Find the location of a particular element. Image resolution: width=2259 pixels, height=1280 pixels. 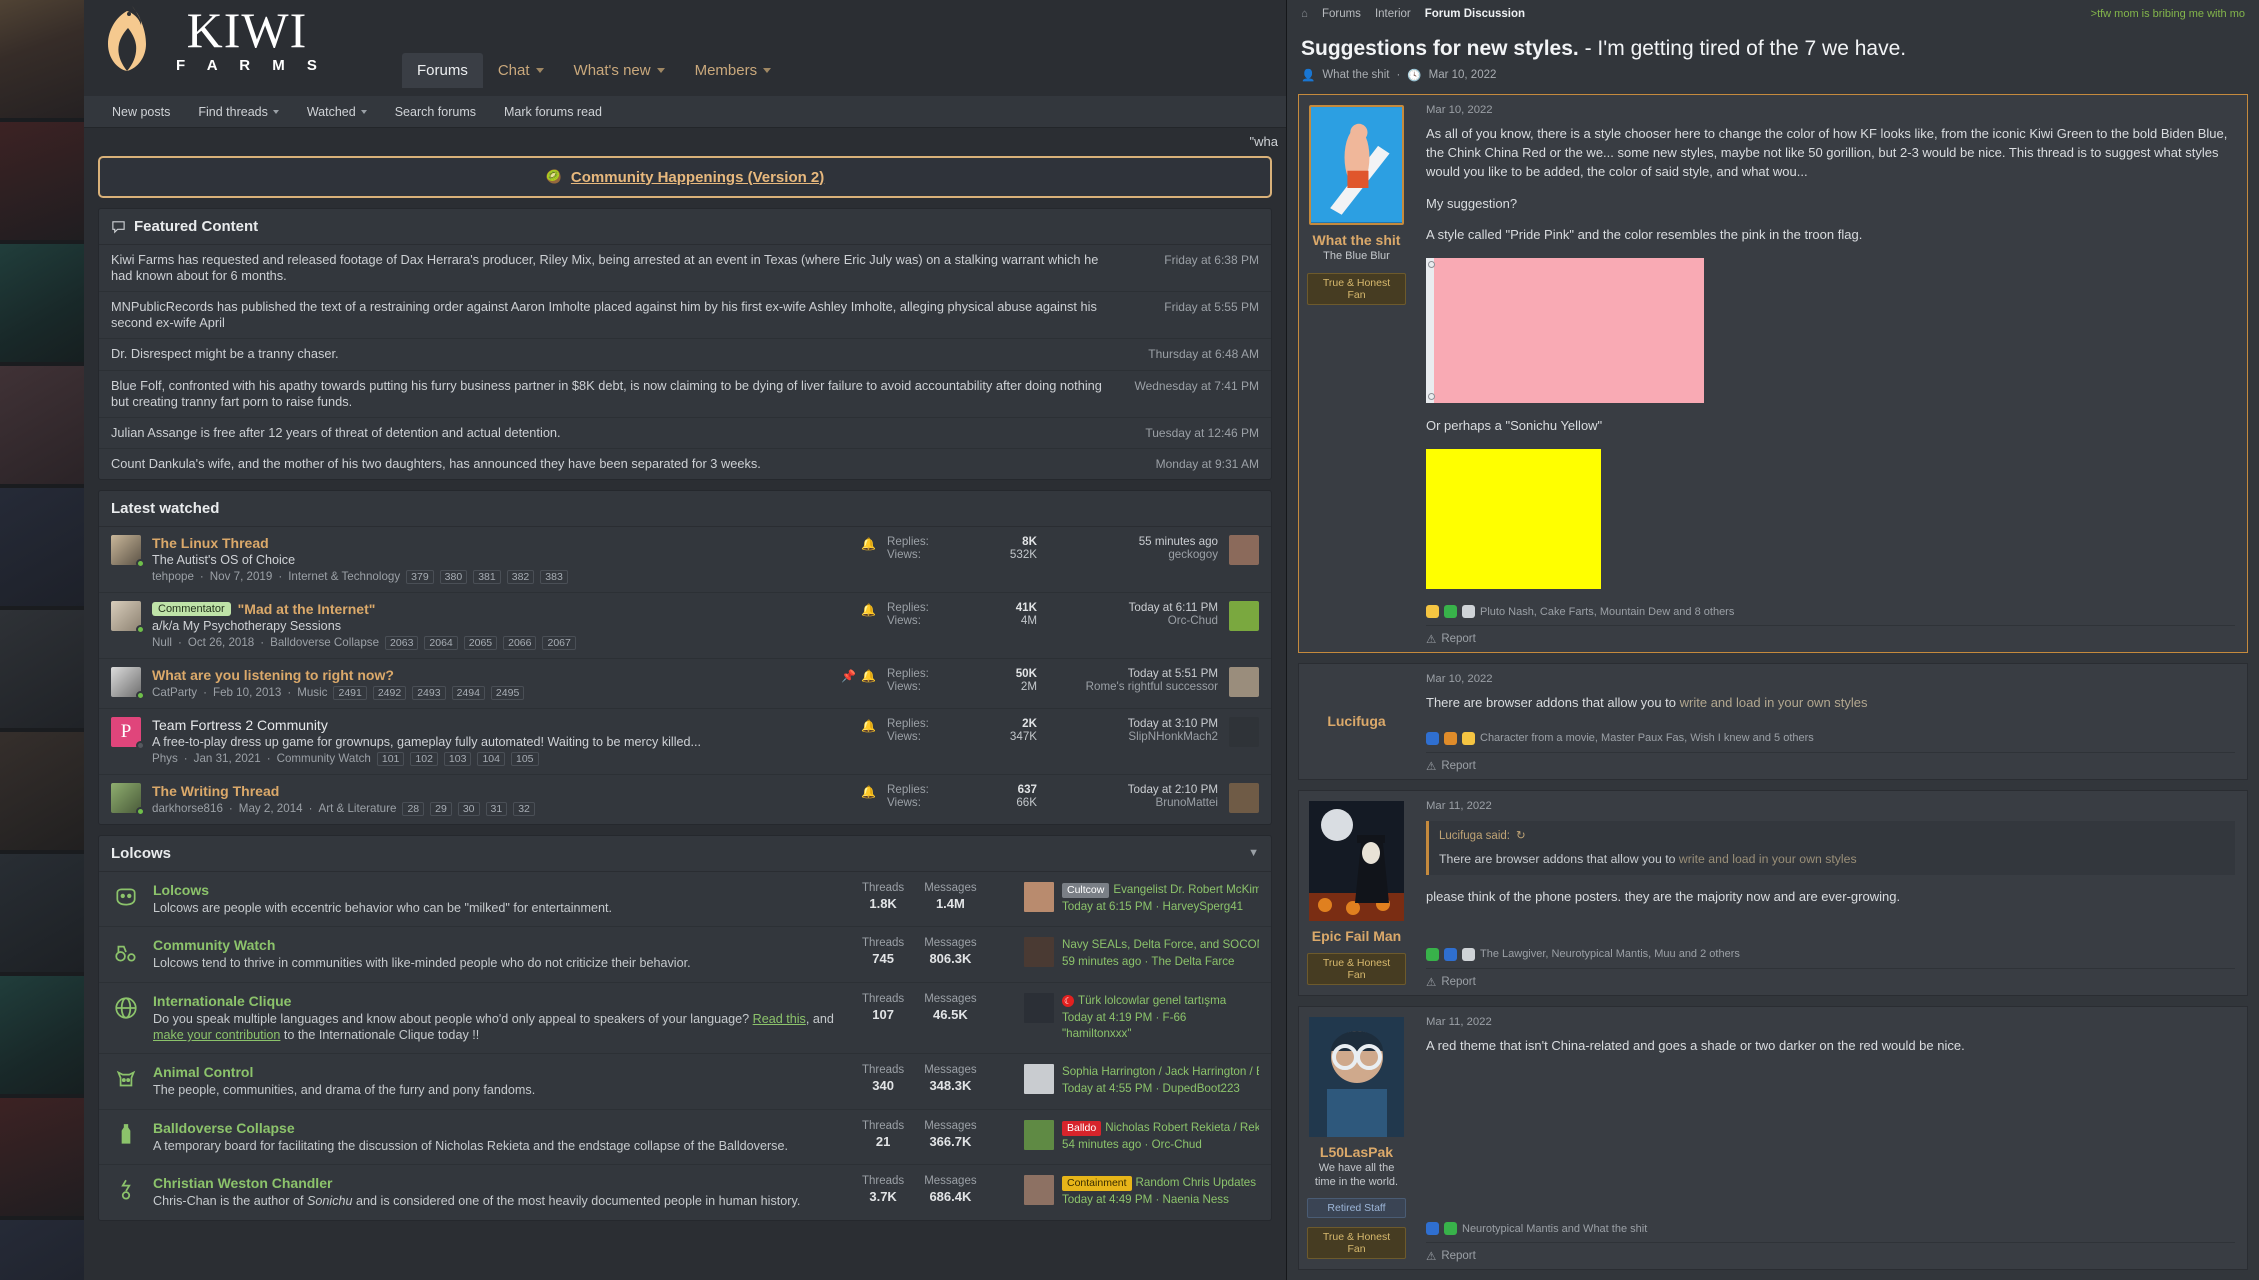

page-chip: 102 is located at coordinates (424, 758).